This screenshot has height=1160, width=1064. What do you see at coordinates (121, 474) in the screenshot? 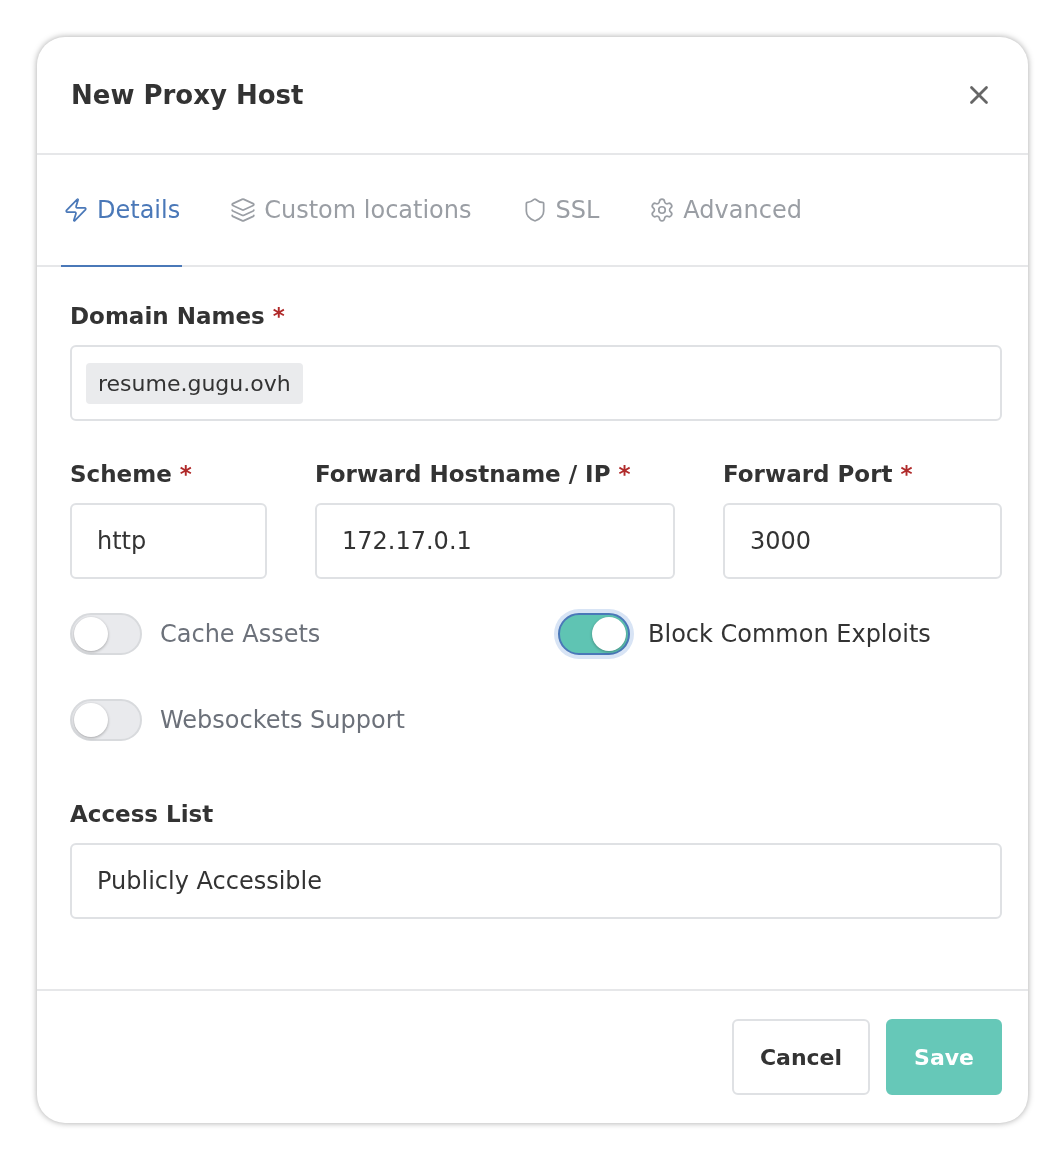
I see `field-label: Scheme` at bounding box center [121, 474].